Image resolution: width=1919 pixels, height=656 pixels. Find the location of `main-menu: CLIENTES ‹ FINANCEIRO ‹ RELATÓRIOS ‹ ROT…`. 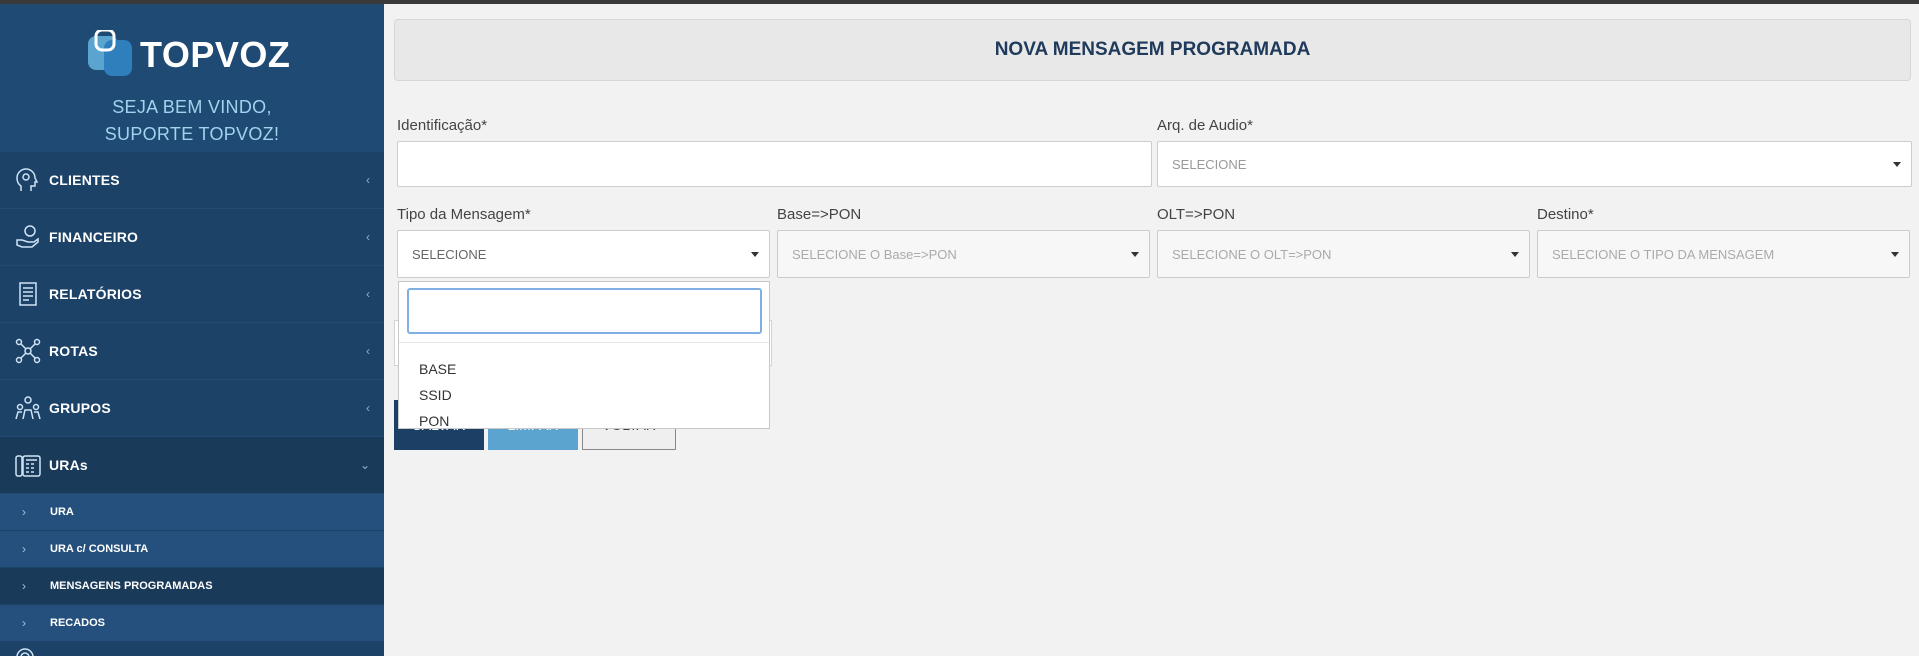

main-menu: CLIENTES ‹ FINANCEIRO ‹ RELATÓRIOS ‹ ROT… is located at coordinates (192, 397).